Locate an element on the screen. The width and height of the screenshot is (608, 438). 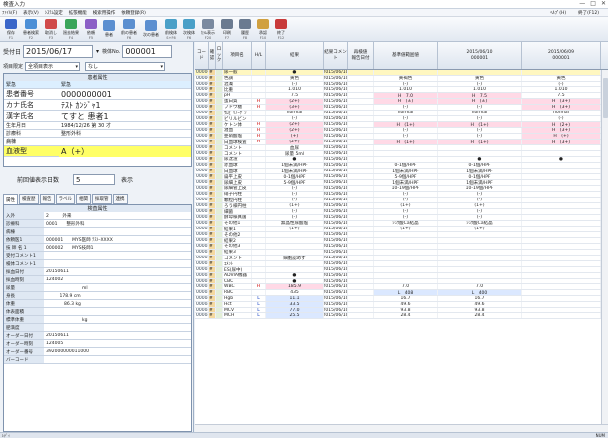
table-cell: H (3+) is located at coordinates (561, 101).